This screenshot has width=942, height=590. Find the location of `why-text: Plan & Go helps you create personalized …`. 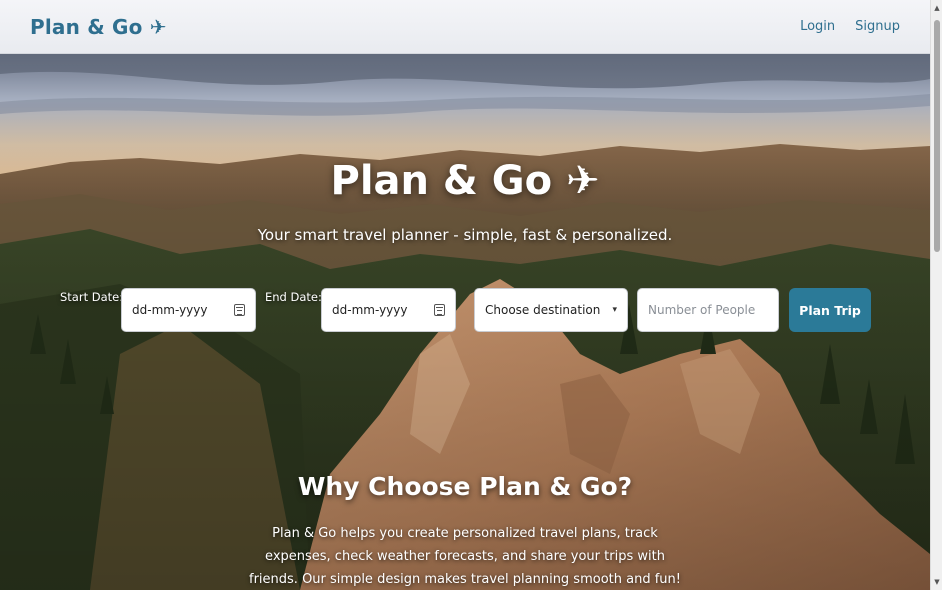

why-text: Plan & Go helps you create personalized … is located at coordinates (465, 556).